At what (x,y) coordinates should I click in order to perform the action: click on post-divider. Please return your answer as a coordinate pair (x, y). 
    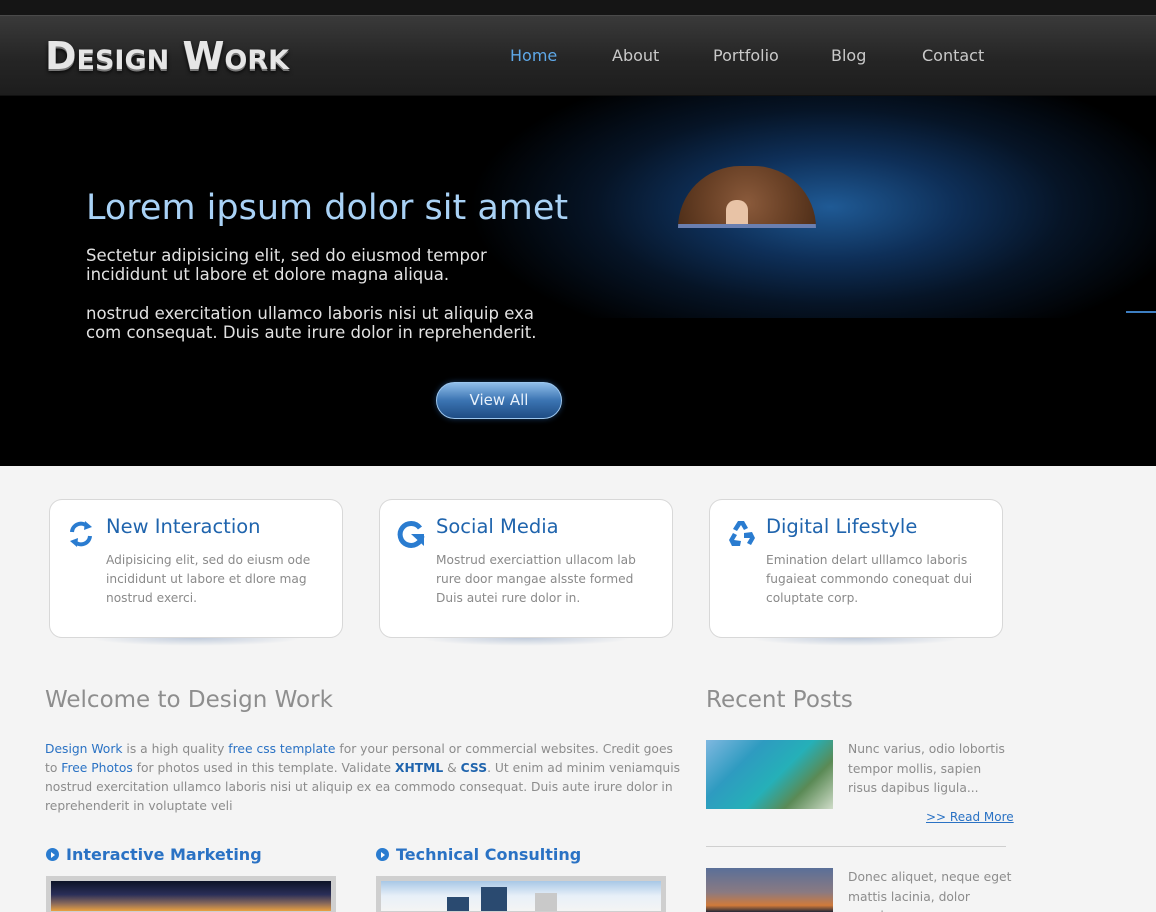
    Looking at the image, I should click on (856, 846).